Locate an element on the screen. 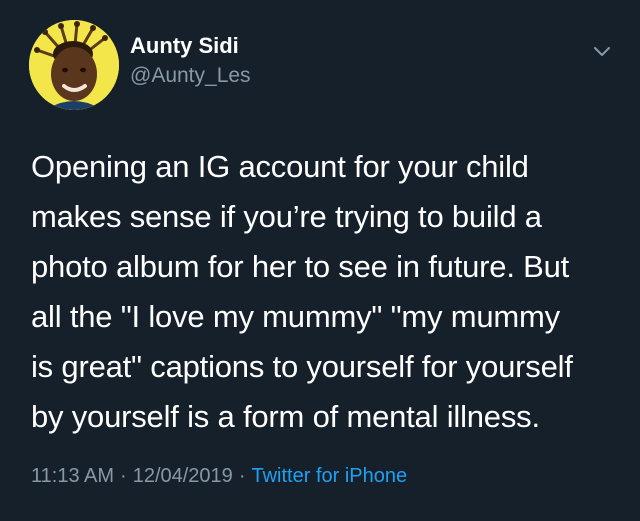 This screenshot has height=521, width=640. tweet-text-line: all the "I love my mummy" "my mummy is located at coordinates (295, 316).